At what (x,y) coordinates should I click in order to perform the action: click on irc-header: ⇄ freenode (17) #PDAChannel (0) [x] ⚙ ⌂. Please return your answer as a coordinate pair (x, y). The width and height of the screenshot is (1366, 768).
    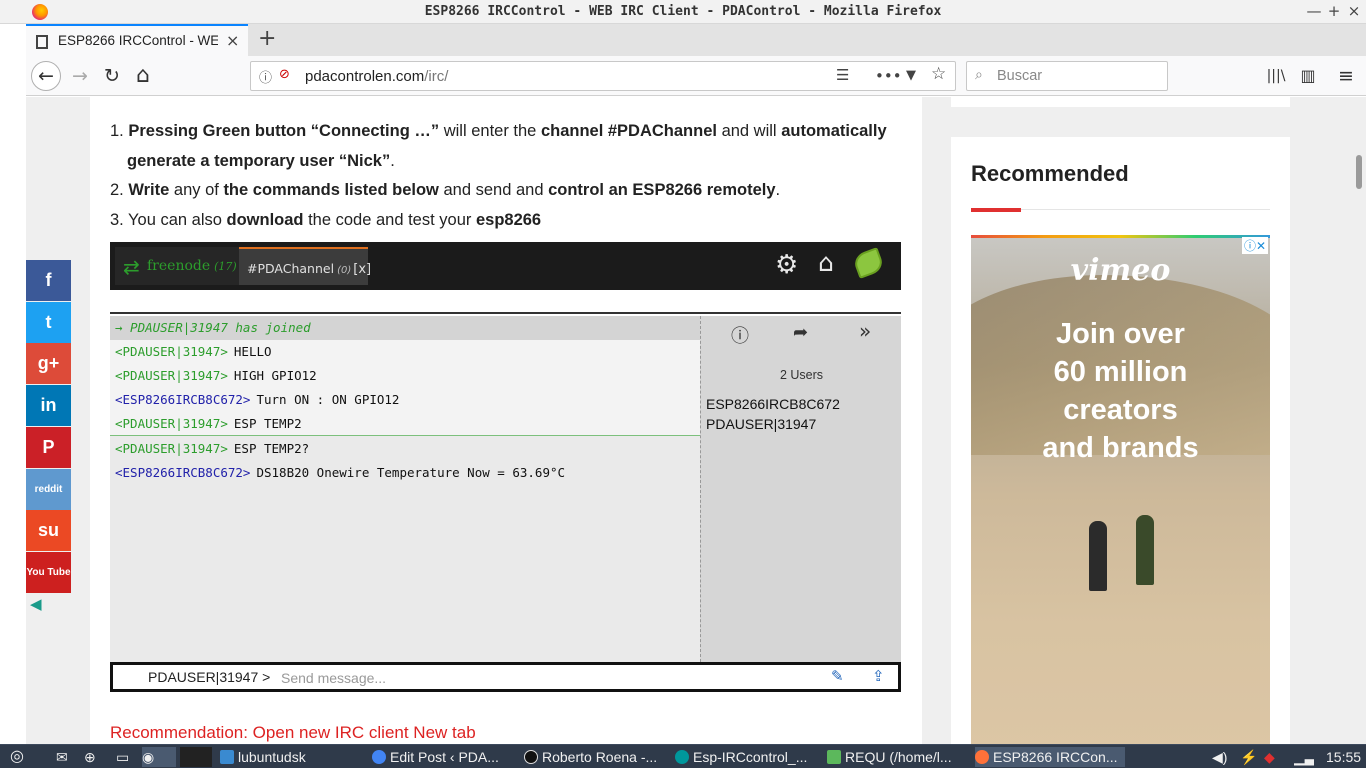
    Looking at the image, I should click on (505, 266).